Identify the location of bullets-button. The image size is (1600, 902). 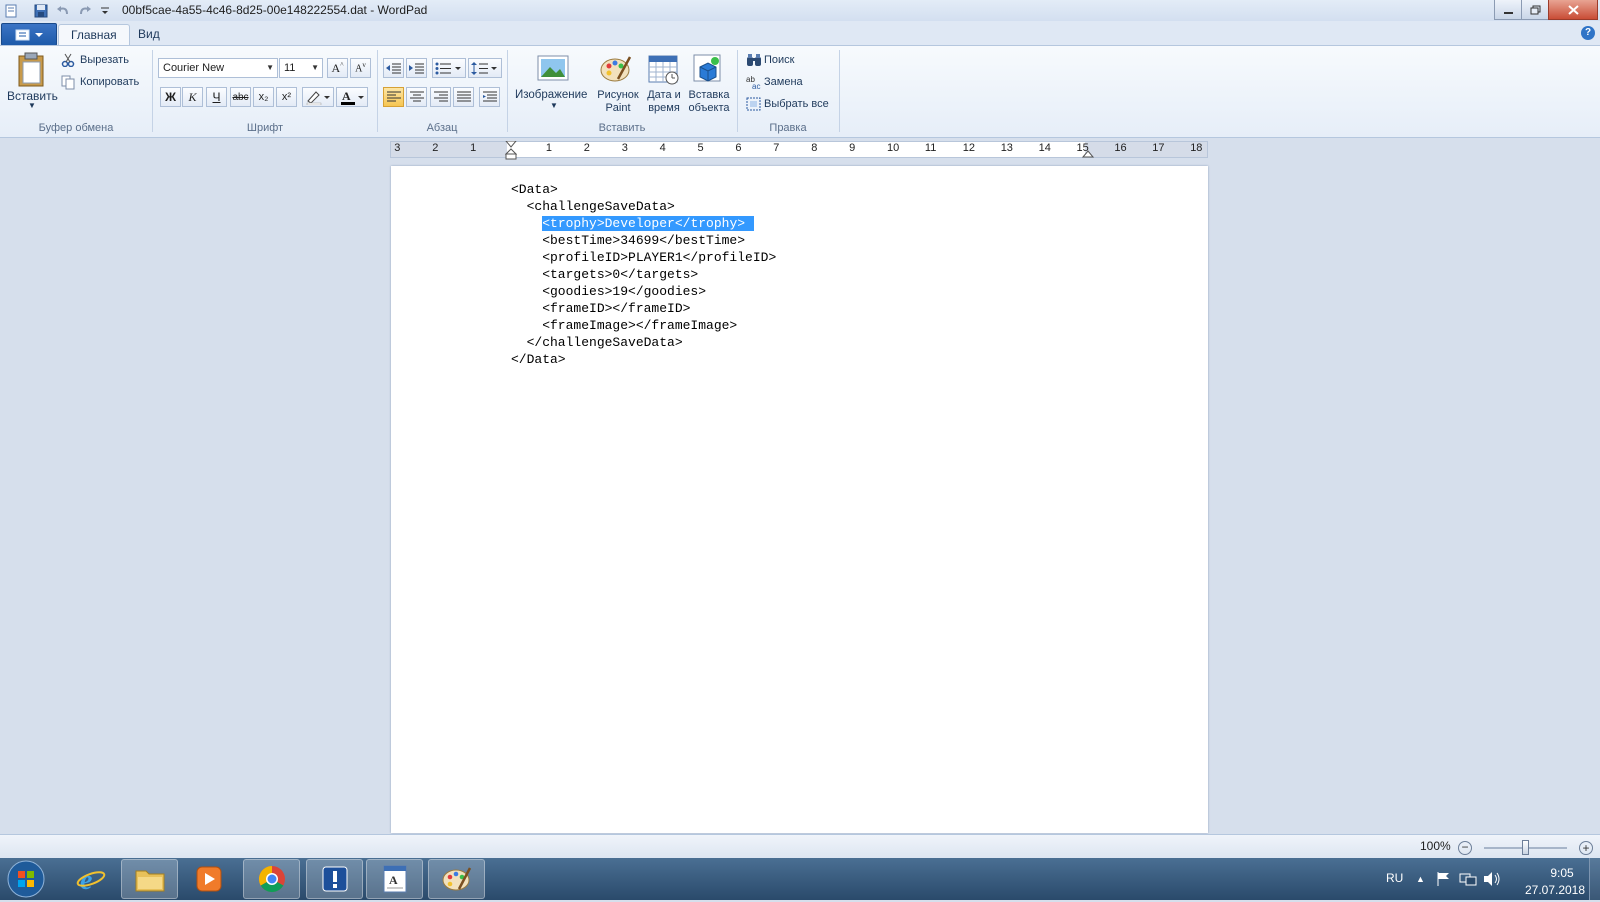
(449, 68).